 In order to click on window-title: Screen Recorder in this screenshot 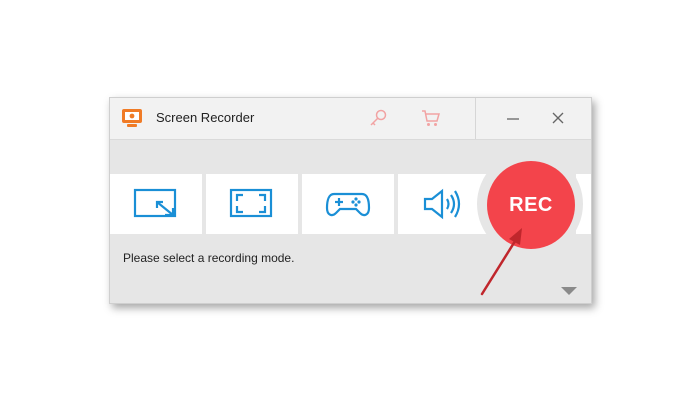, I will do `click(205, 117)`.